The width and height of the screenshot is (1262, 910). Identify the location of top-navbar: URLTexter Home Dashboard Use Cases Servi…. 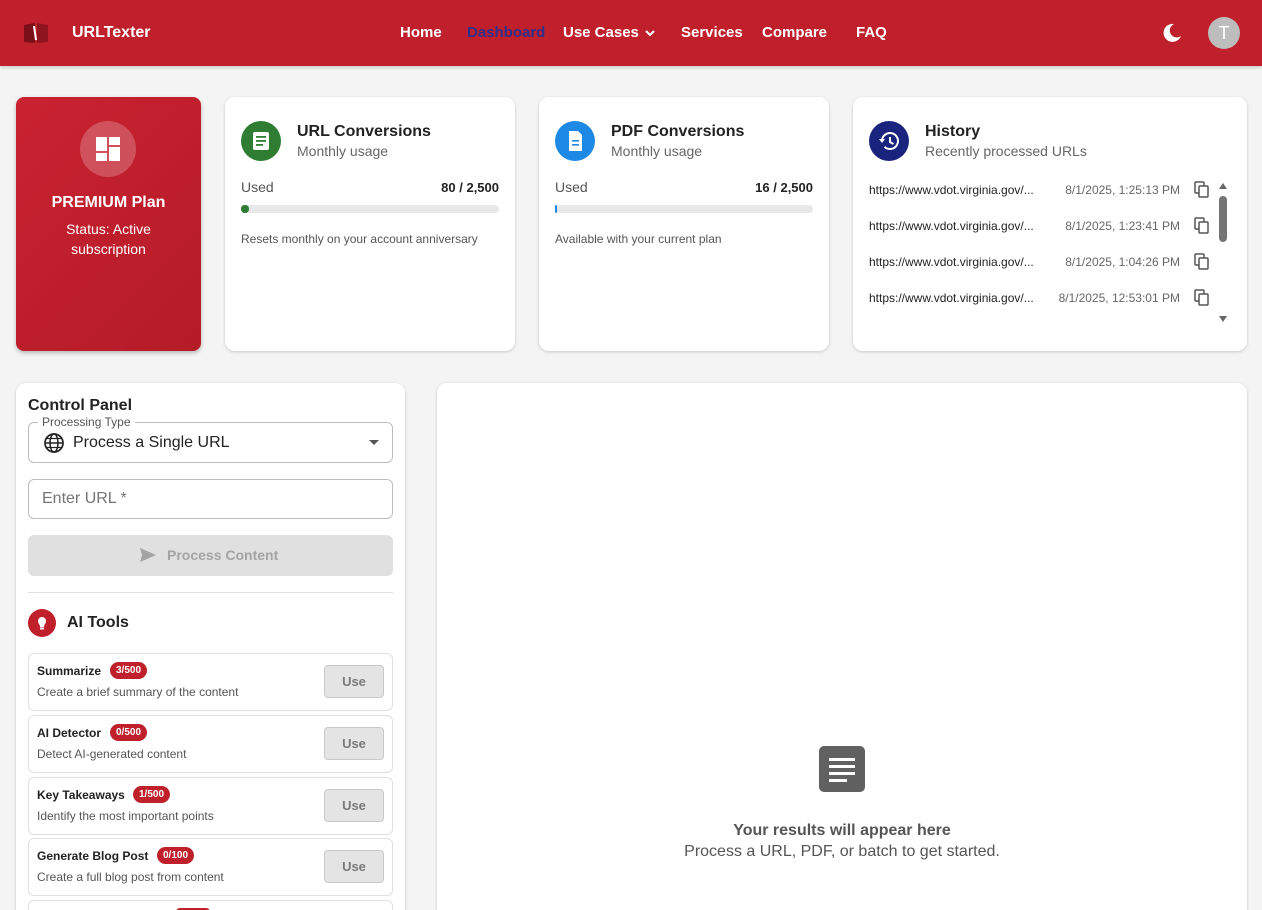
(631, 33).